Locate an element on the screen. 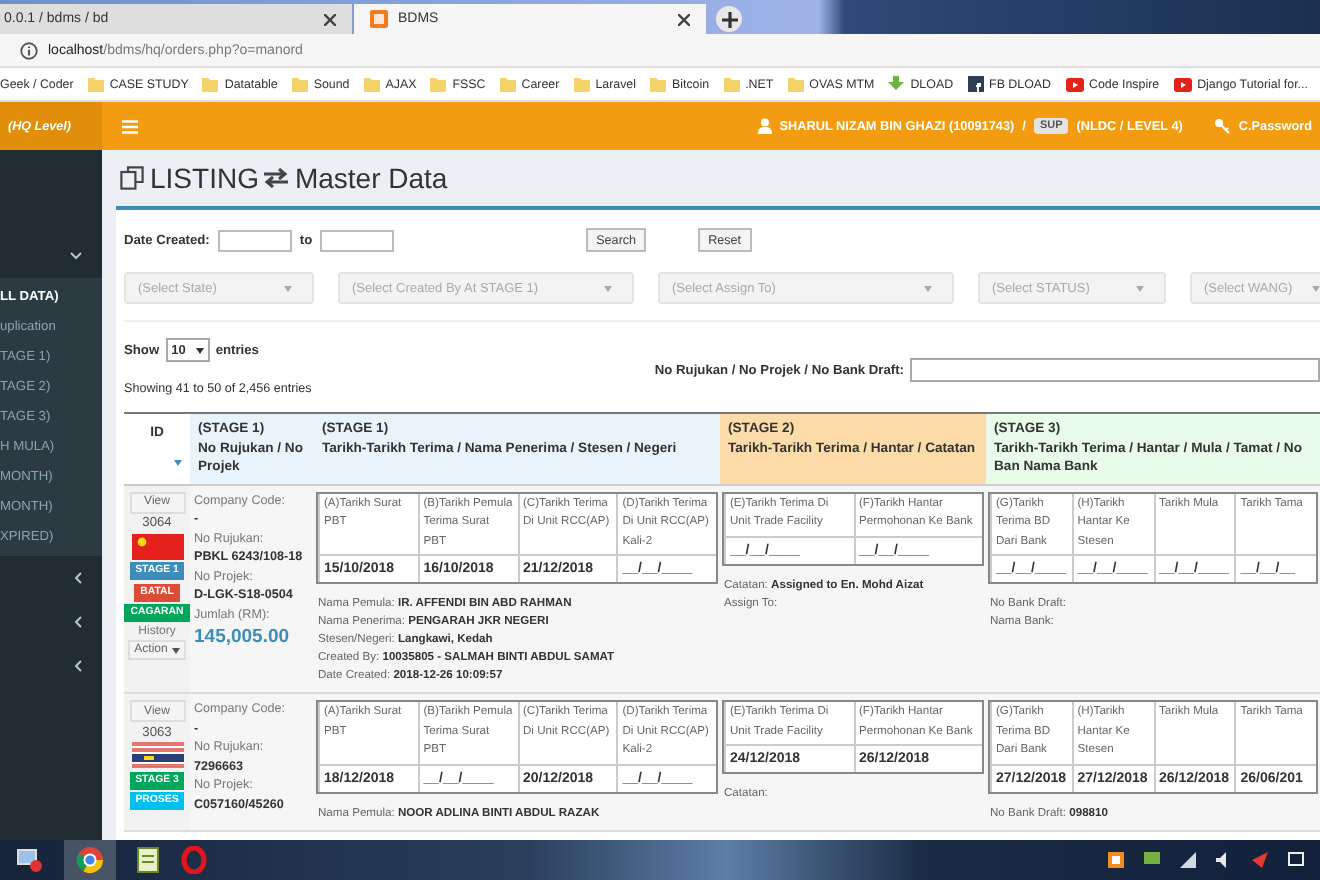 The width and height of the screenshot is (1320, 880). chevron-down-icon is located at coordinates (76, 256).